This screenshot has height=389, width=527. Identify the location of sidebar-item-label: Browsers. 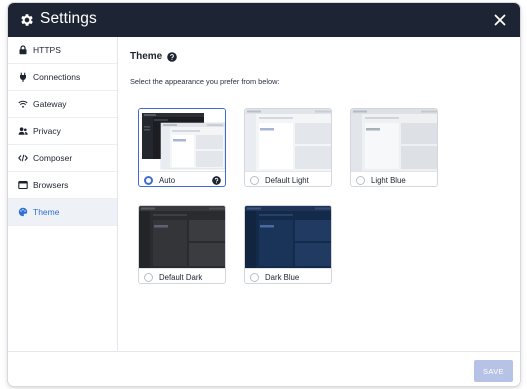
(51, 185).